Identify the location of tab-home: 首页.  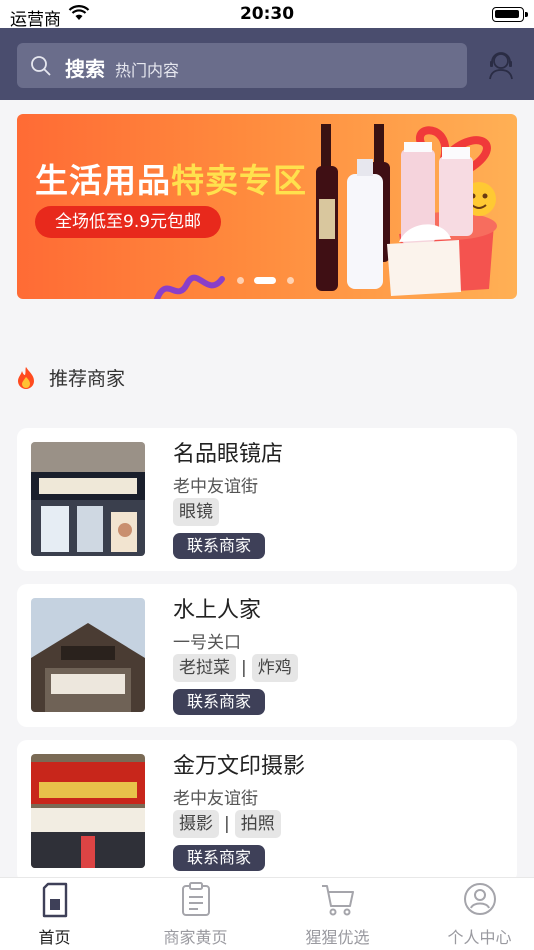
(60, 914).